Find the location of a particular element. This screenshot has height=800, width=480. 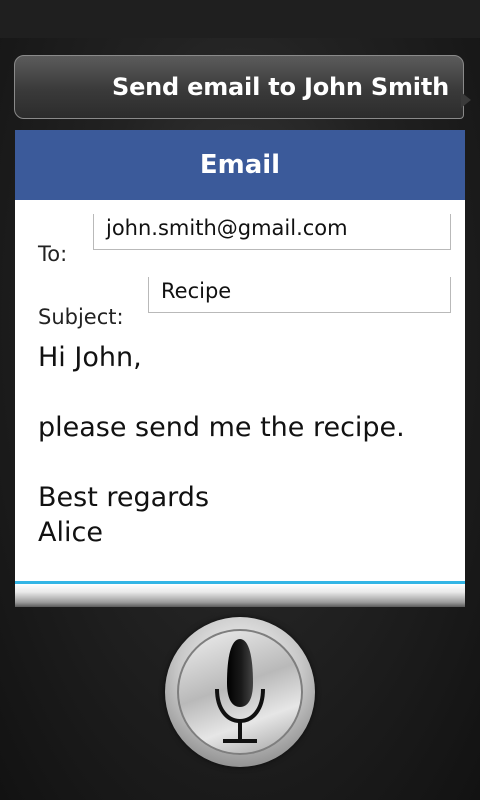

card-bottom-edge is located at coordinates (240, 595).